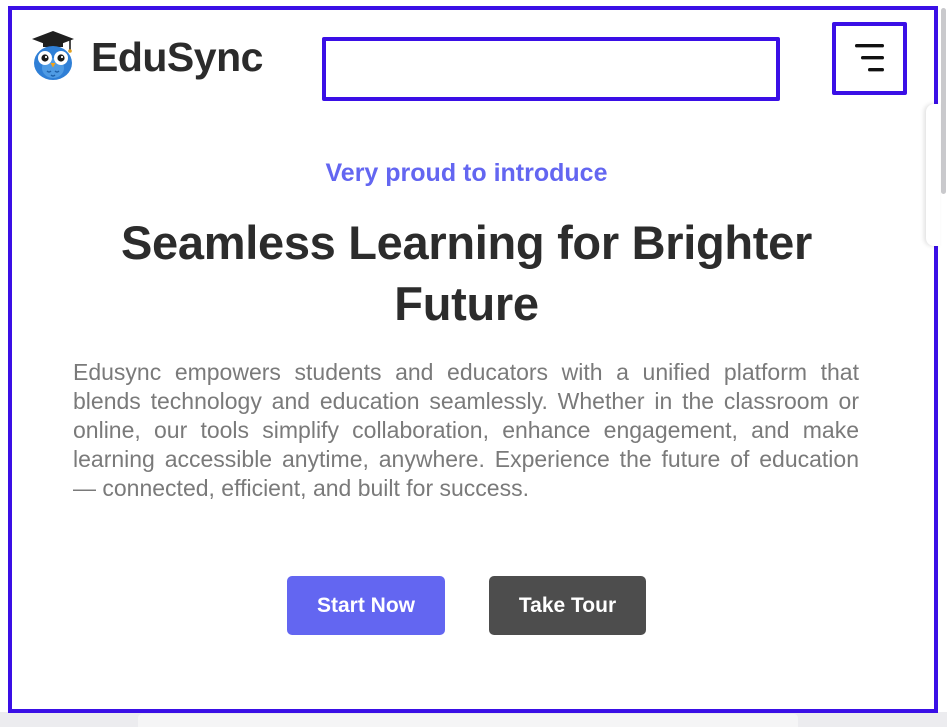  What do you see at coordinates (551, 69) in the screenshot?
I see `search-box` at bounding box center [551, 69].